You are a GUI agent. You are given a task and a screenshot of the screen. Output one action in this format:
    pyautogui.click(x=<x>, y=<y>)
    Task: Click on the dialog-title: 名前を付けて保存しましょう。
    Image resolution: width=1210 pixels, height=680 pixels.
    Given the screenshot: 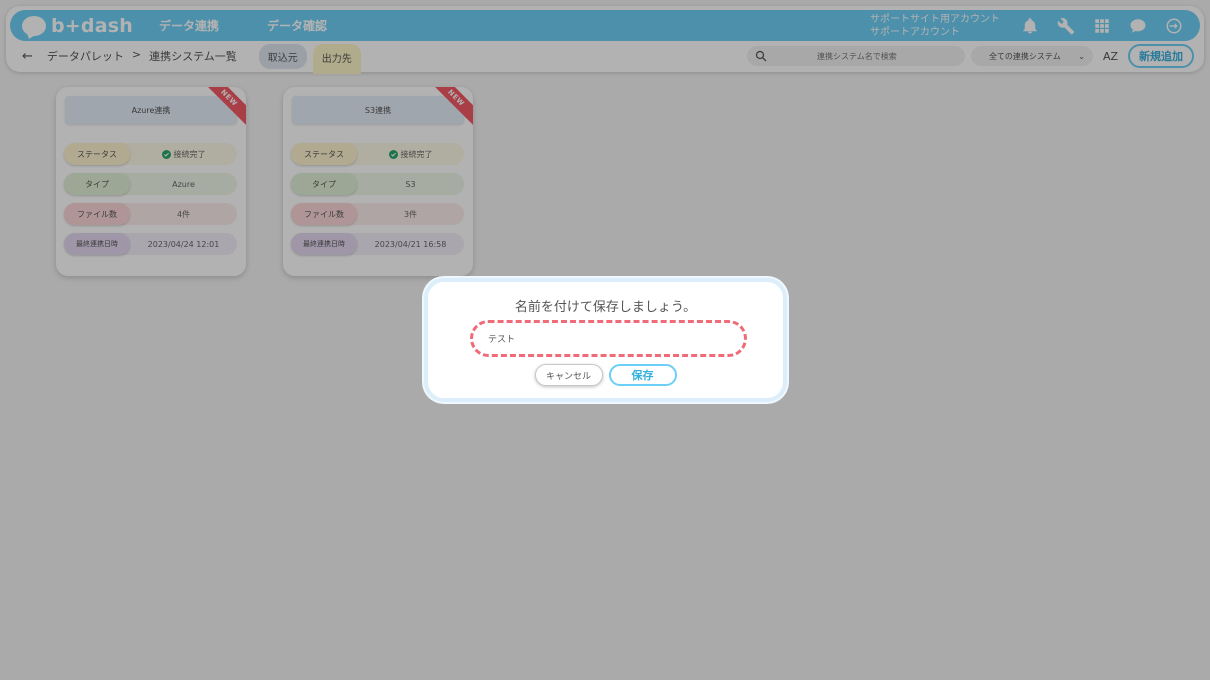 What is the action you would take?
    pyautogui.click(x=605, y=307)
    